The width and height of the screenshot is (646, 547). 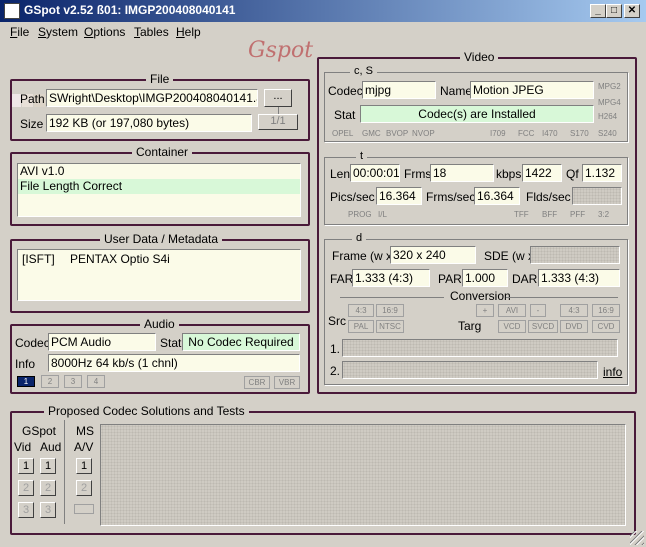 I want to click on vid-test-3: 3, so click(x=26, y=510).